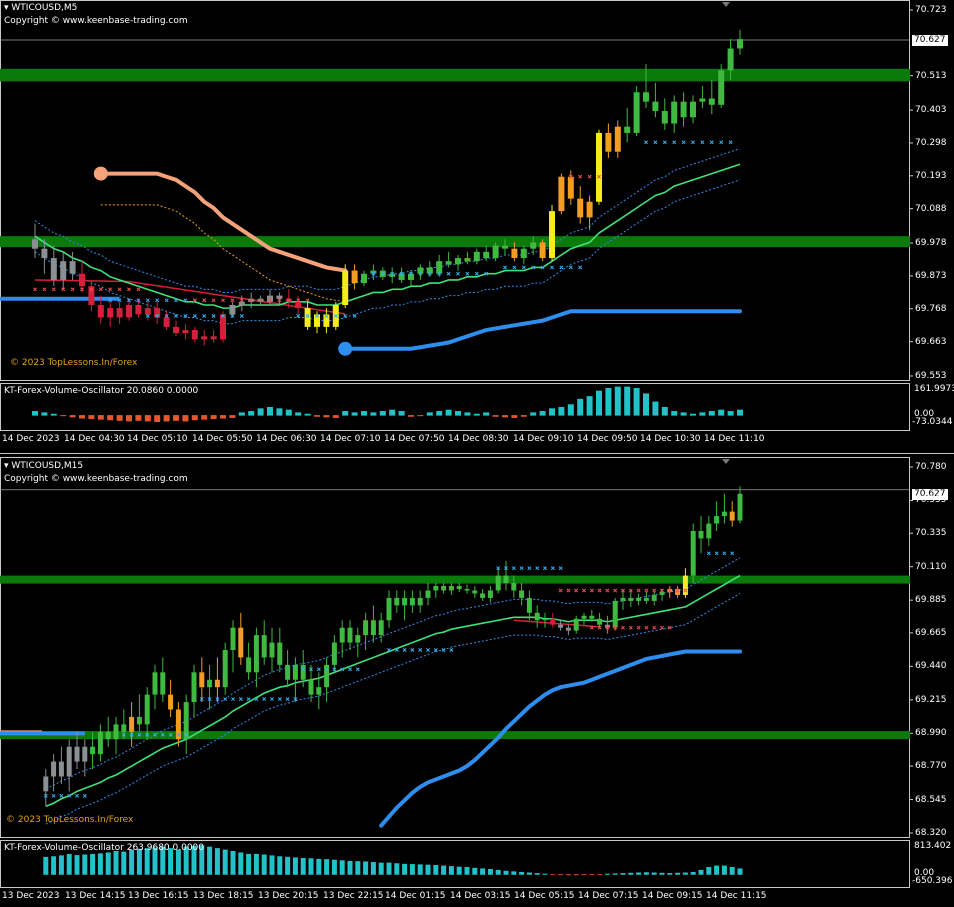 This screenshot has width=954, height=907. What do you see at coordinates (95, 896) in the screenshot?
I see `x-tick-label: 13 Dec 14:15` at bounding box center [95, 896].